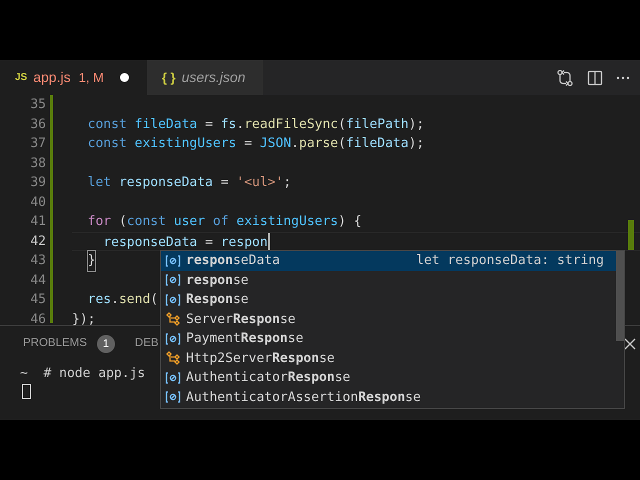  What do you see at coordinates (100, 300) in the screenshot?
I see `code-token: res` at bounding box center [100, 300].